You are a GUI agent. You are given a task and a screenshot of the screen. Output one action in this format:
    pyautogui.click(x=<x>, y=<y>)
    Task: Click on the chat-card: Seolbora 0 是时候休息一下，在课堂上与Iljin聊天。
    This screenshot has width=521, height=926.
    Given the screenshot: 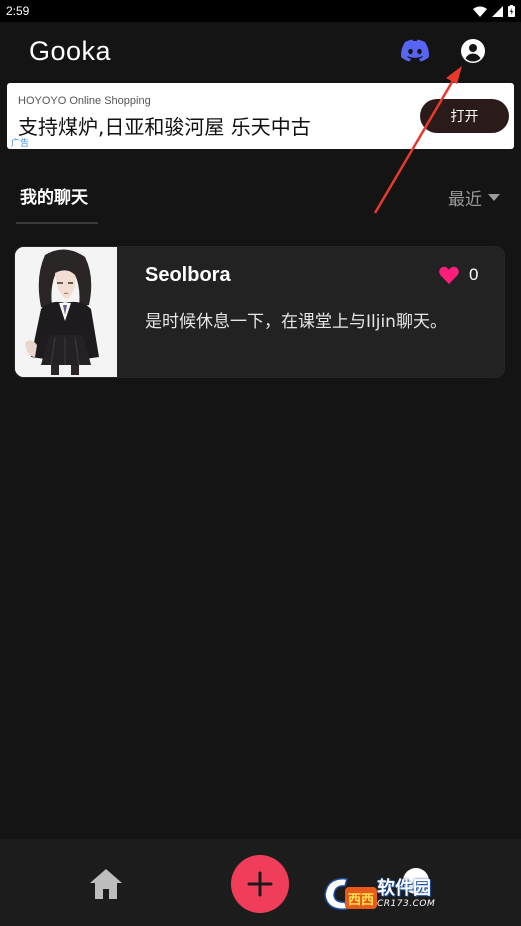 What is the action you would take?
    pyautogui.click(x=259, y=312)
    